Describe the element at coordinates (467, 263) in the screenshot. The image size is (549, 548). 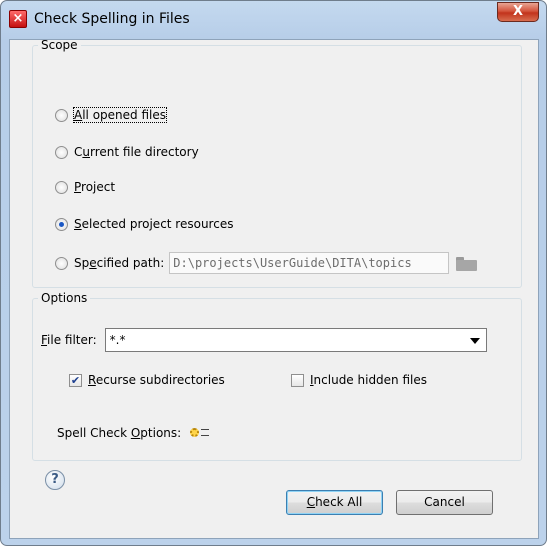
I see `folder-icon` at that location.